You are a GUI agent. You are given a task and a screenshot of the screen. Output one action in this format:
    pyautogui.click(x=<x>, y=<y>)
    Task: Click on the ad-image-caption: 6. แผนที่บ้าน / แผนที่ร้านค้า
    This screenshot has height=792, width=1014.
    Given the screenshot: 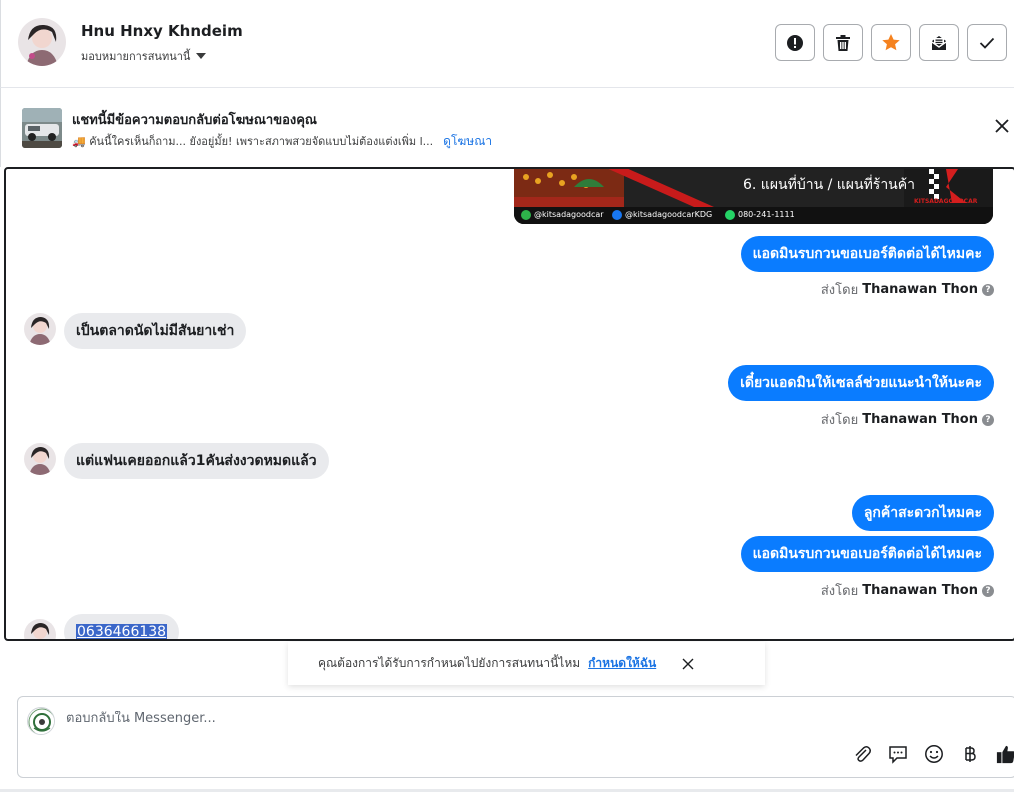 What is the action you would take?
    pyautogui.click(x=829, y=185)
    